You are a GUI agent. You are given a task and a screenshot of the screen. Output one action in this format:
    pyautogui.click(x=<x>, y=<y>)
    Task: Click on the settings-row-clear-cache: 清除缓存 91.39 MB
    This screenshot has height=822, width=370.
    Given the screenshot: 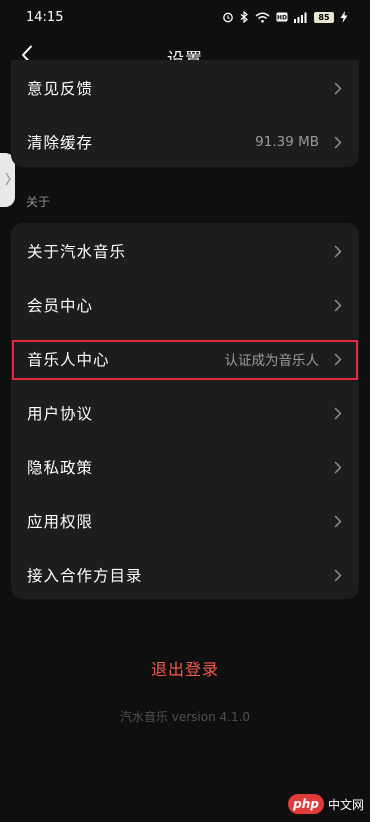 What is the action you would take?
    pyautogui.click(x=185, y=141)
    